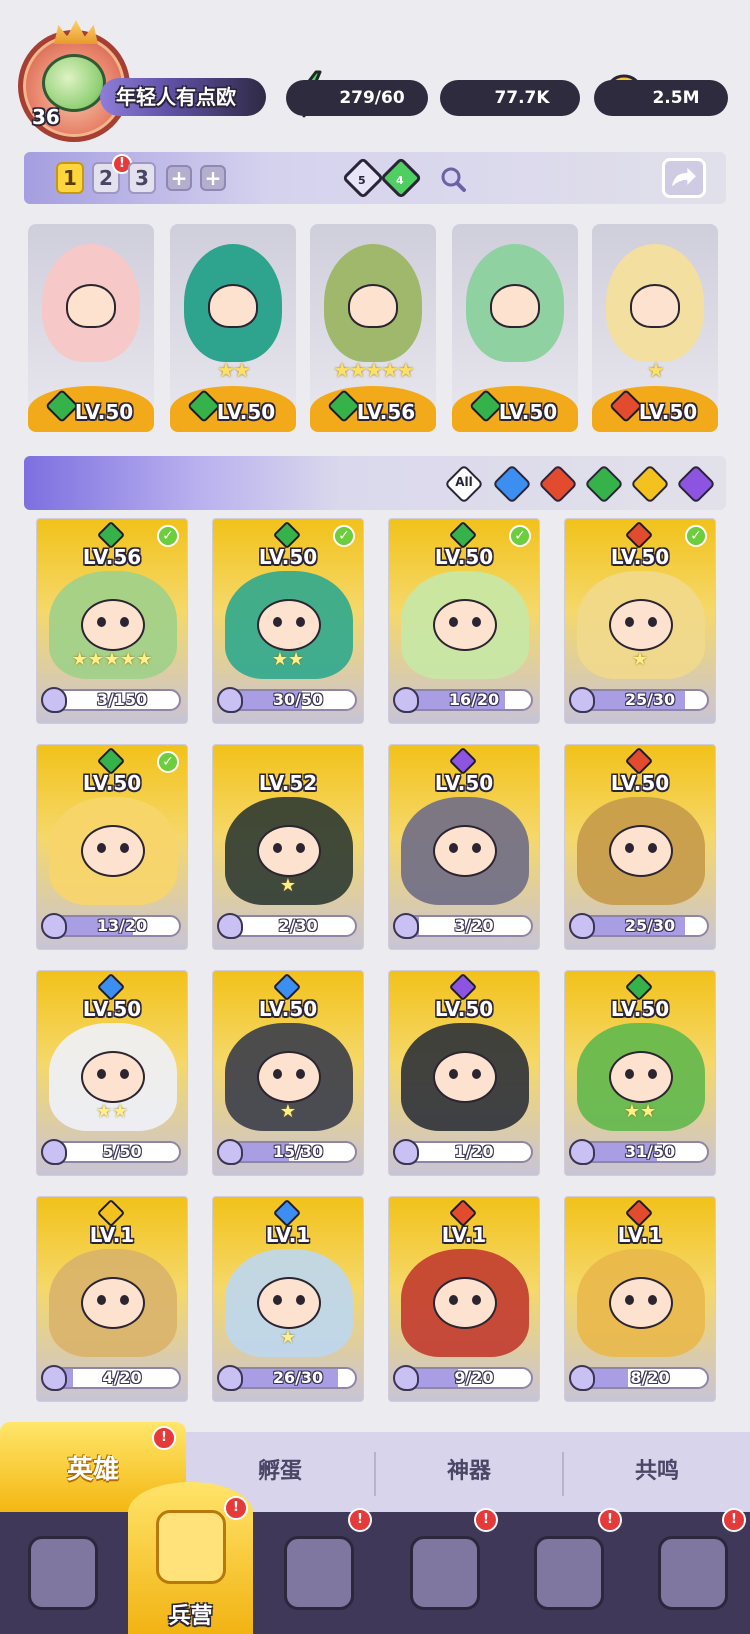 This screenshot has width=750, height=1634. What do you see at coordinates (74, 83) in the screenshot?
I see `avatar-portrait` at bounding box center [74, 83].